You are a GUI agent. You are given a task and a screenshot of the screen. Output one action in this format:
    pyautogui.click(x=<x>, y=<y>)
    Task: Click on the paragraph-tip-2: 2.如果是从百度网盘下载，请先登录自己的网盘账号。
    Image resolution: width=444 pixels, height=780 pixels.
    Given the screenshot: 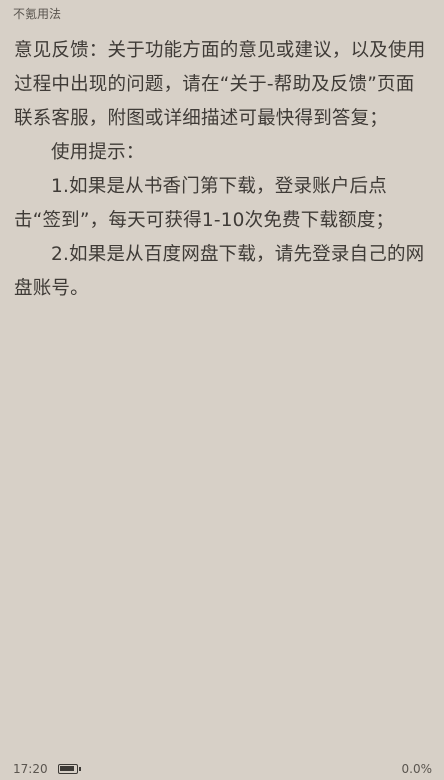 What is the action you would take?
    pyautogui.click(x=219, y=271)
    